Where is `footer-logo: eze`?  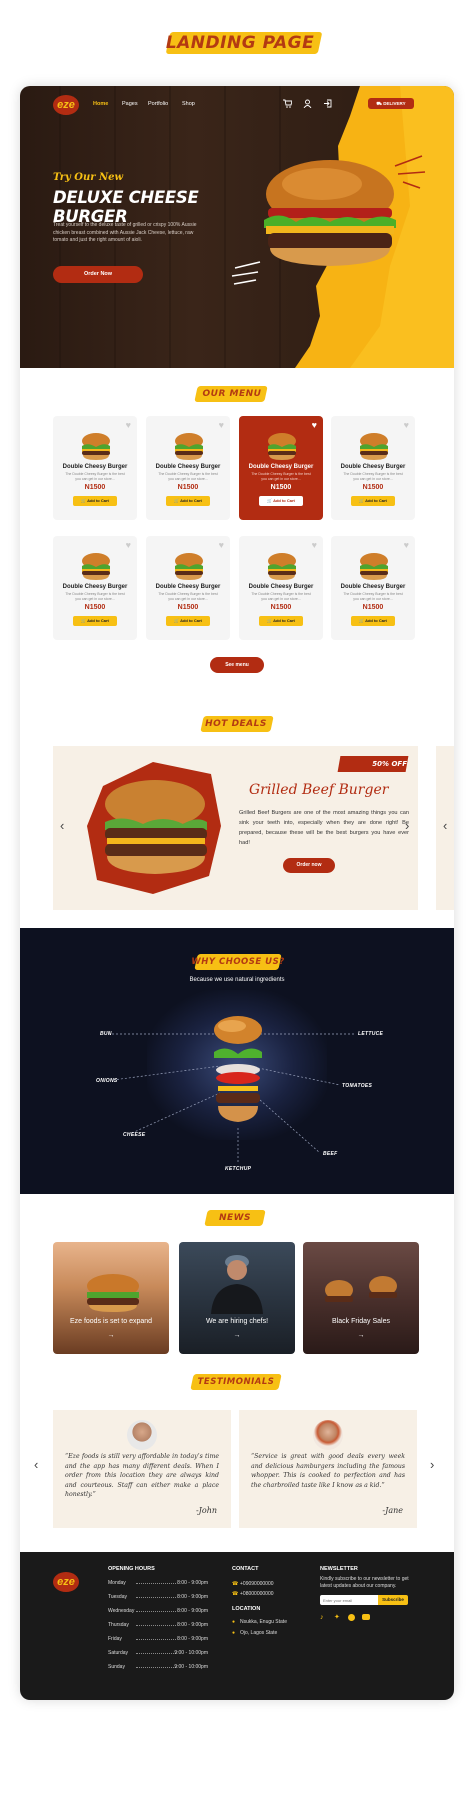 footer-logo: eze is located at coordinates (66, 1582).